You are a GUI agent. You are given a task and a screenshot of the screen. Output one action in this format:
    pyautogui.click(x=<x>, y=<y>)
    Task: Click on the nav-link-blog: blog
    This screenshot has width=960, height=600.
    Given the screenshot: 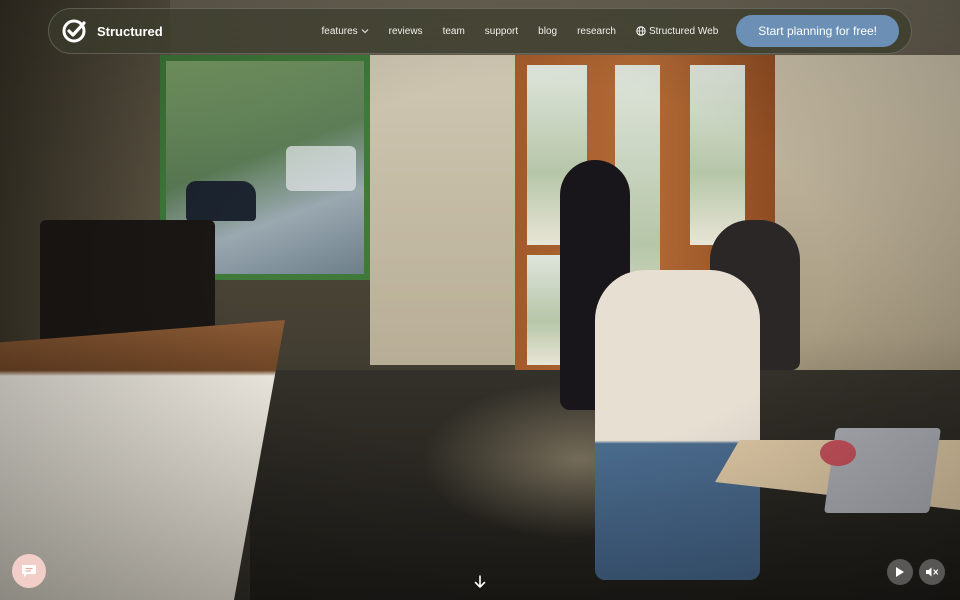 What is the action you would take?
    pyautogui.click(x=547, y=31)
    